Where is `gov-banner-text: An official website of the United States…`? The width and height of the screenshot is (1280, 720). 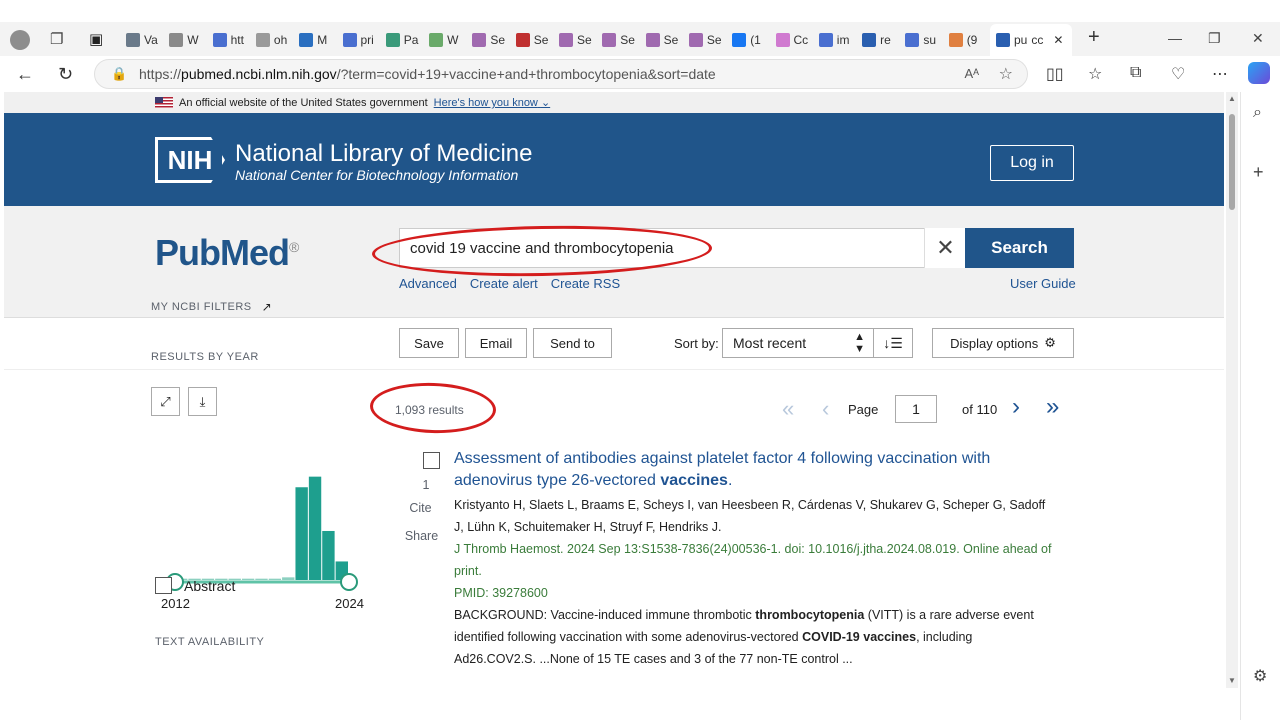
gov-banner-text: An official website of the United States… is located at coordinates (303, 102).